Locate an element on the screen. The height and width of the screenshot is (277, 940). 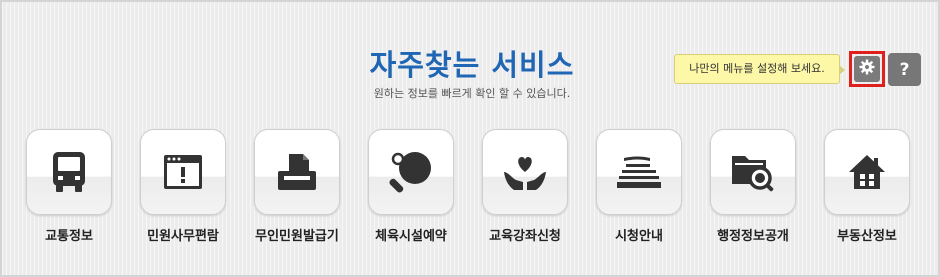
browser-alert-icon is located at coordinates (183, 172).